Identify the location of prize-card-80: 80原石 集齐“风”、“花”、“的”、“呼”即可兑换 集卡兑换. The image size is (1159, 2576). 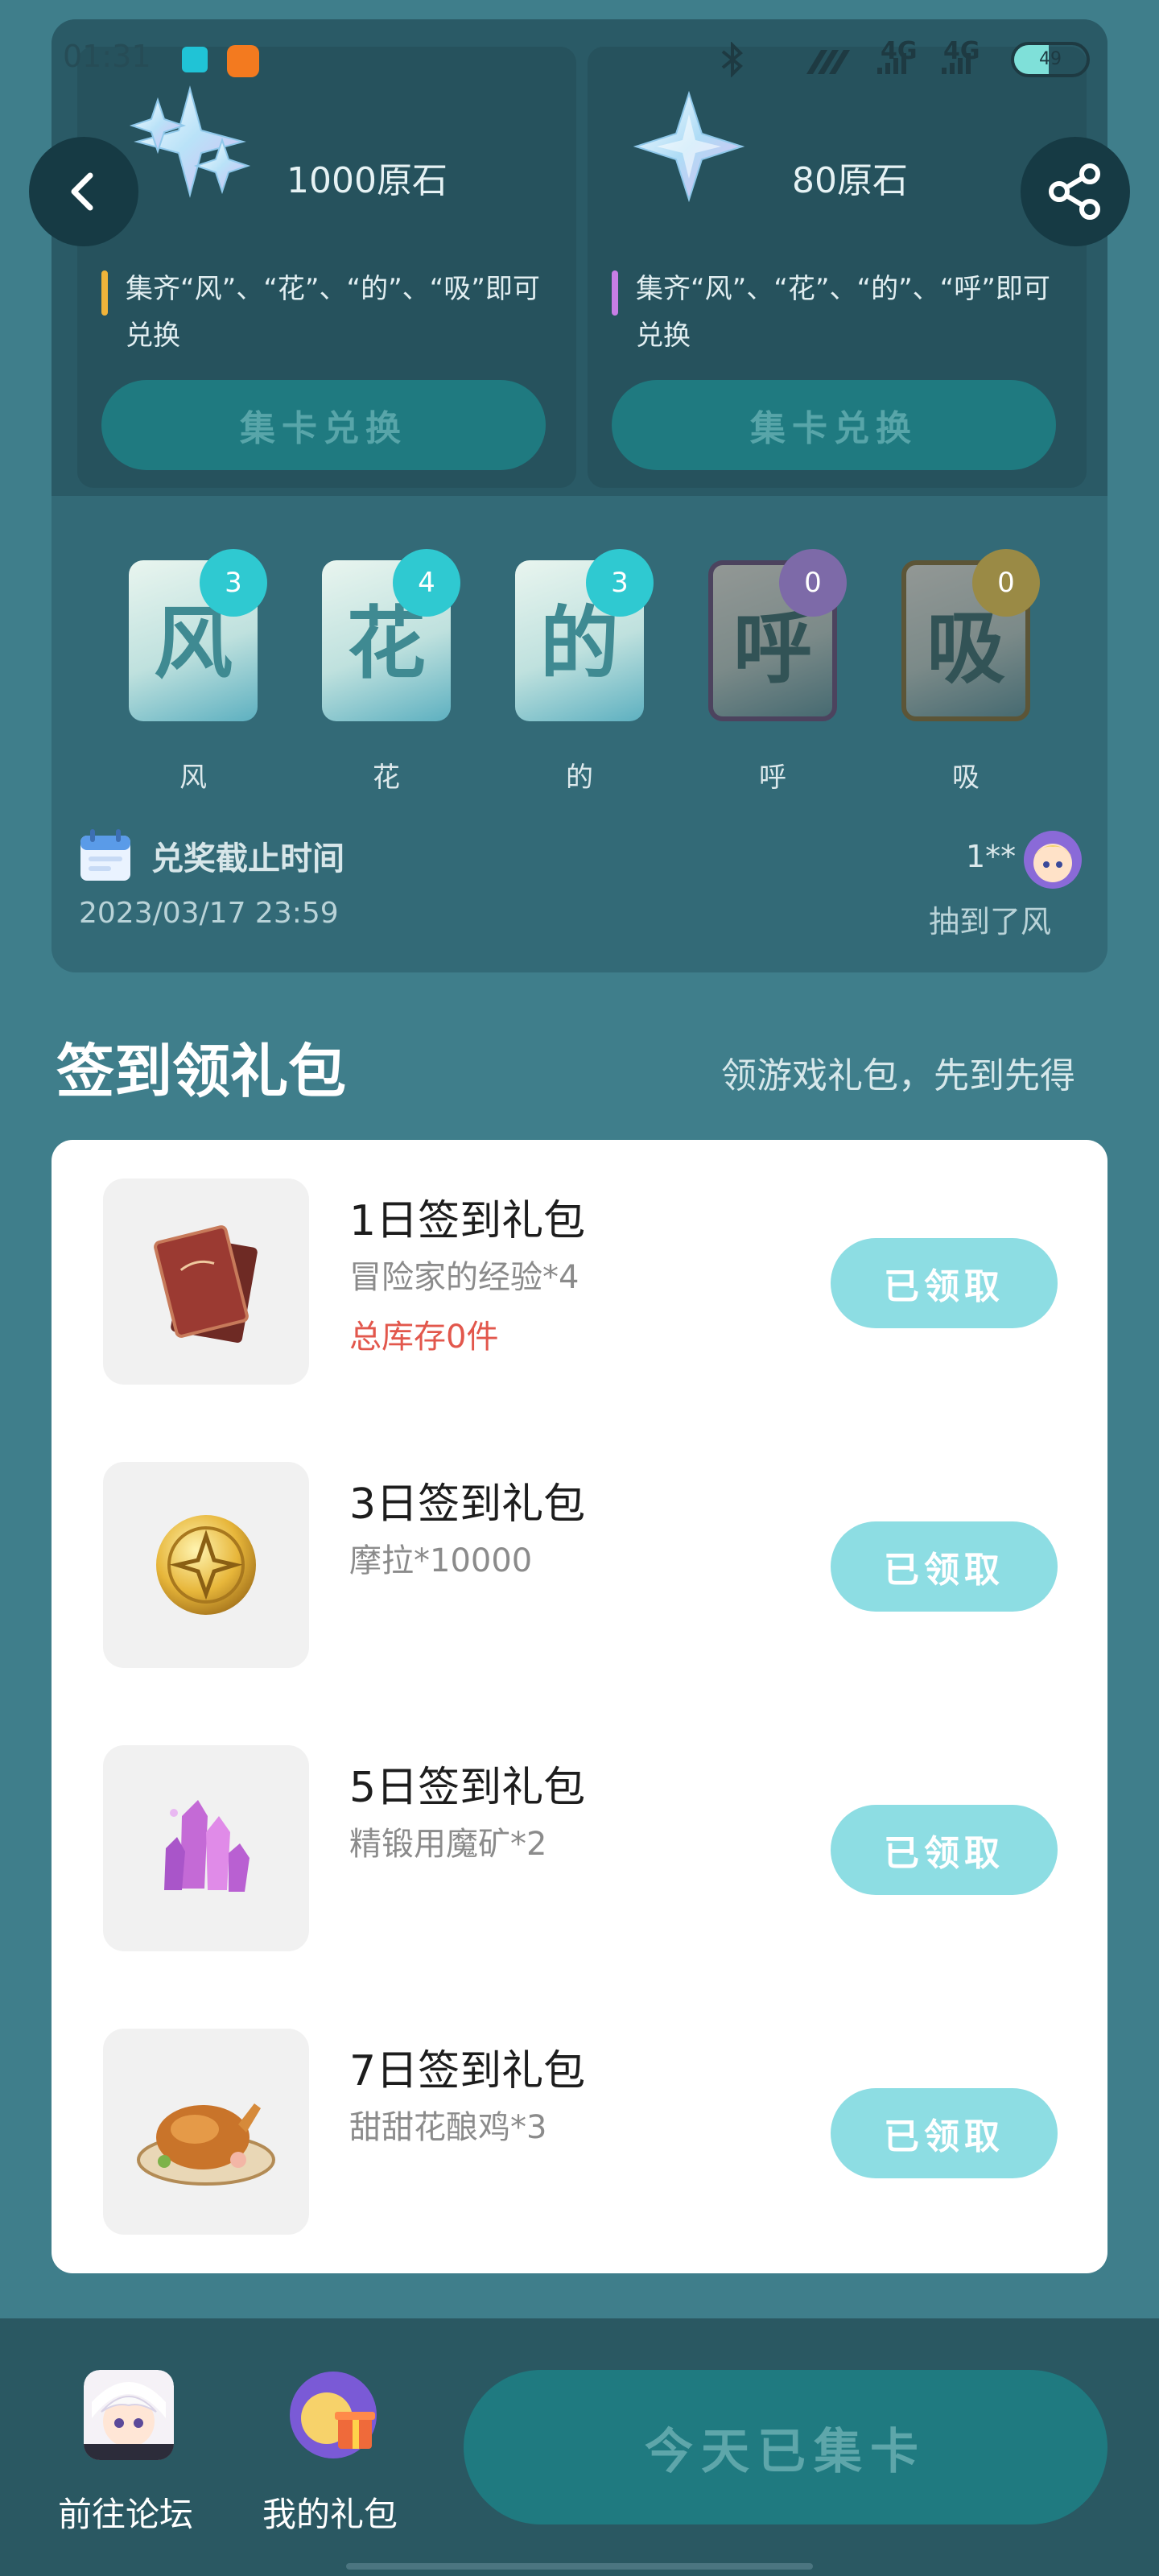
(838, 267).